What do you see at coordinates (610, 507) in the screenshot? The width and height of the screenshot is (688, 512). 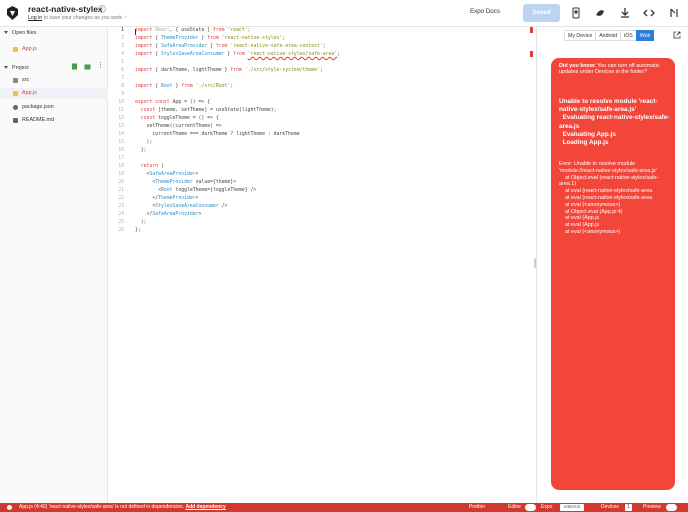 I see `devices-button: Devices` at bounding box center [610, 507].